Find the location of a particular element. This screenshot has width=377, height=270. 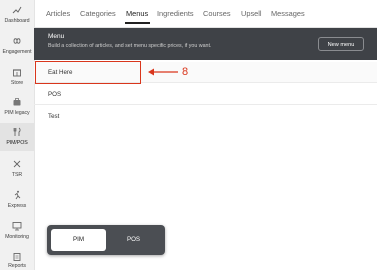

annotation-arrow-icon is located at coordinates (163, 72).